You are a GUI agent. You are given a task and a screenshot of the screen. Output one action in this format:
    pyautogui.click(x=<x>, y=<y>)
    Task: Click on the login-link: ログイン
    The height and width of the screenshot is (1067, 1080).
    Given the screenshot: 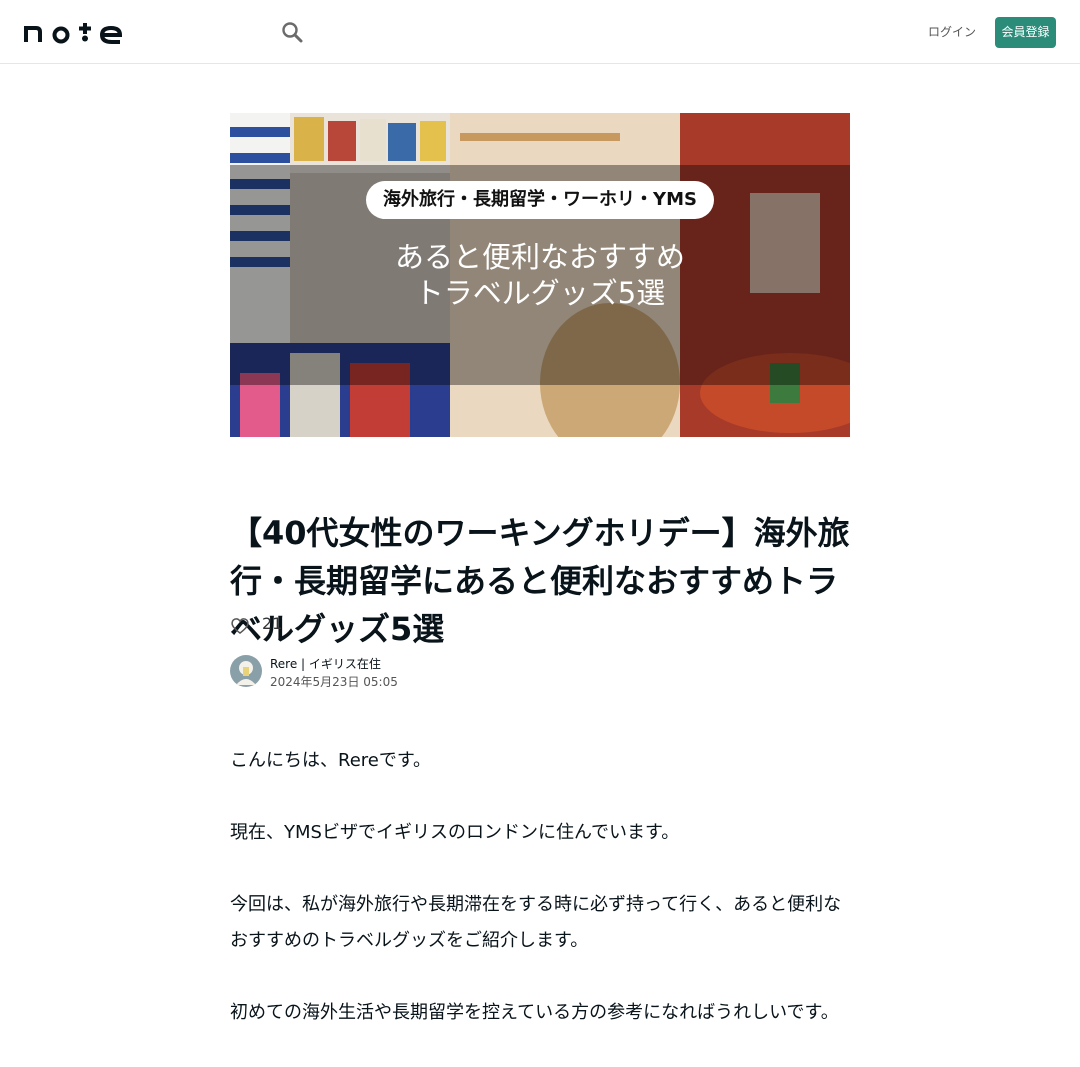 What is the action you would take?
    pyautogui.click(x=952, y=32)
    